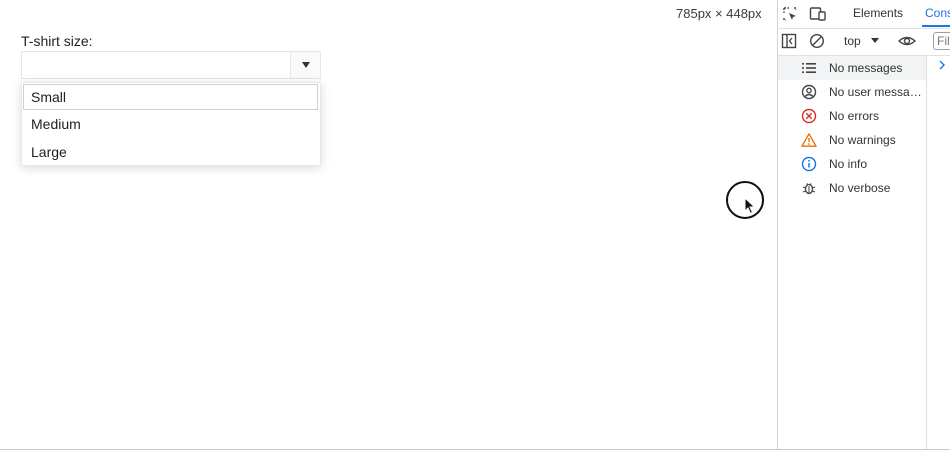 Image resolution: width=950 pixels, height=450 pixels. Describe the element at coordinates (878, 13) in the screenshot. I see `tab-elements: Elements` at that location.